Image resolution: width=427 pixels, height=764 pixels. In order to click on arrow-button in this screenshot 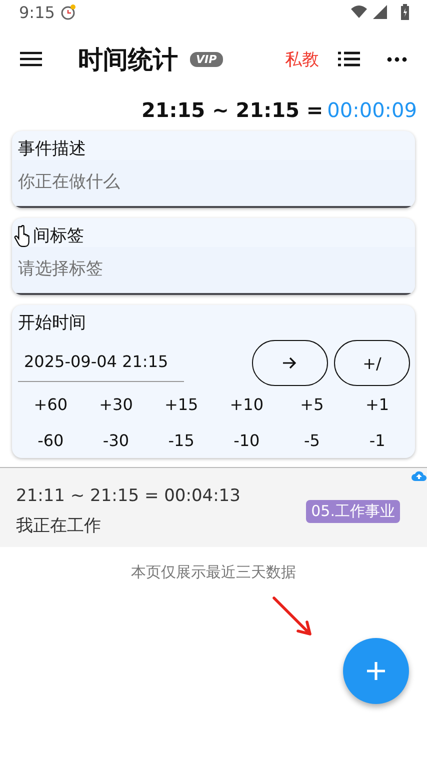, I will do `click(290, 363)`.